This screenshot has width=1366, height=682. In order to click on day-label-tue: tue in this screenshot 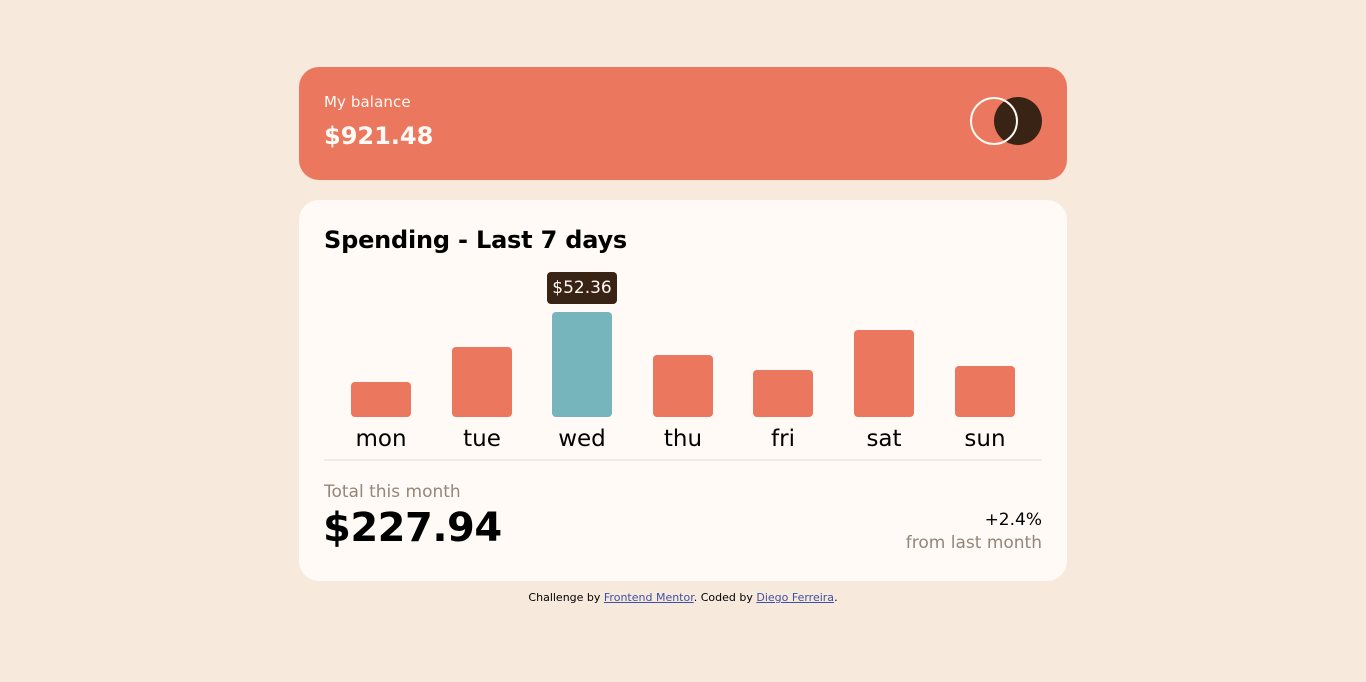, I will do `click(482, 439)`.